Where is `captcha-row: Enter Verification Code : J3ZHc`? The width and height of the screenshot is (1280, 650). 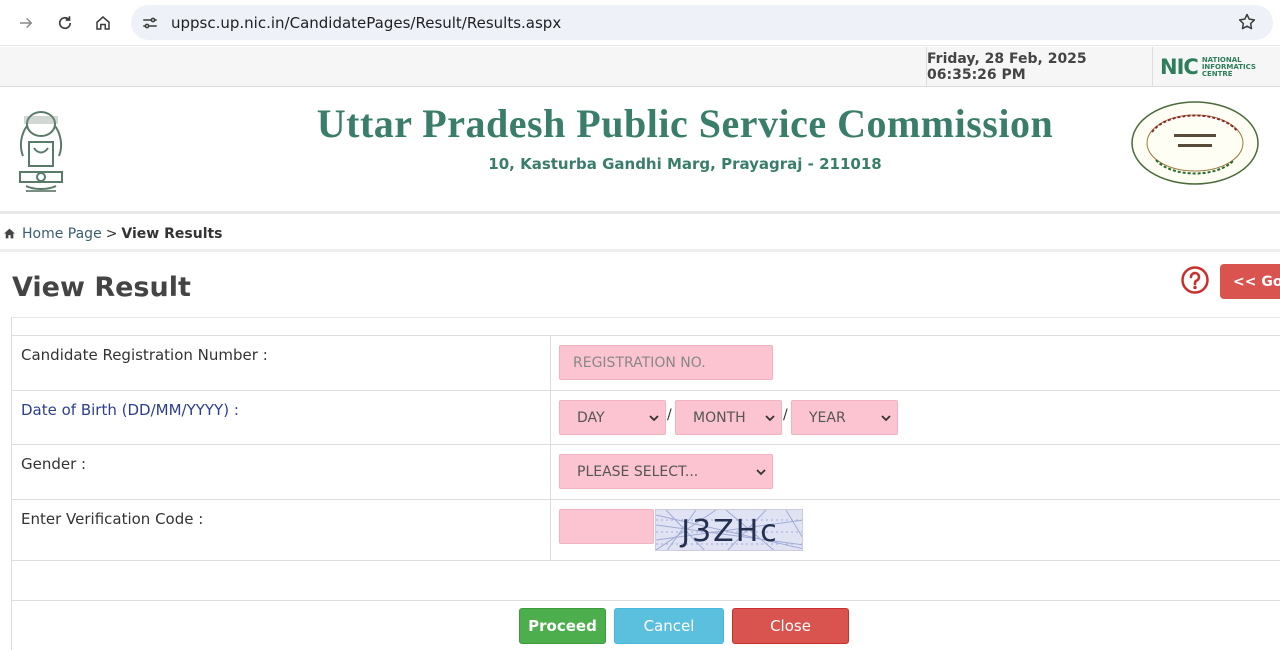 captcha-row: Enter Verification Code : J3ZHc is located at coordinates (646, 530).